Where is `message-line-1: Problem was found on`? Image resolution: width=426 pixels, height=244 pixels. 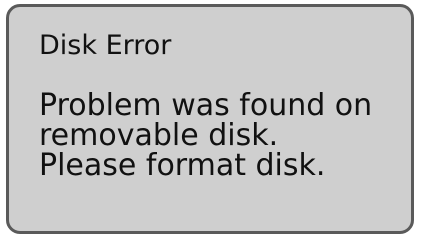 message-line-1: Problem was found on is located at coordinates (206, 105).